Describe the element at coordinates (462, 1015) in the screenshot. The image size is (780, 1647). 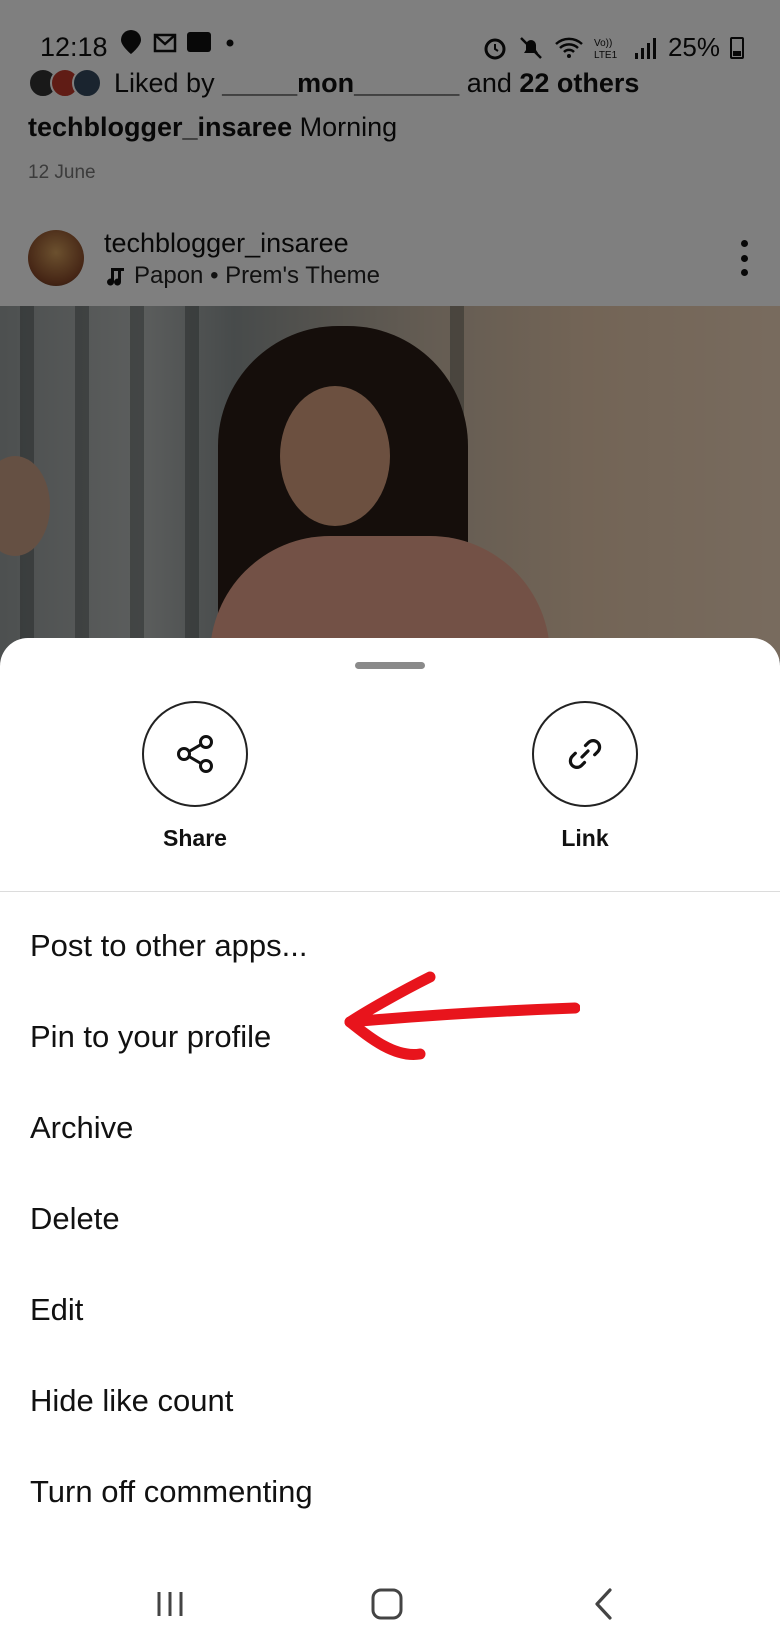
I see `red-arrow-annotation` at that location.